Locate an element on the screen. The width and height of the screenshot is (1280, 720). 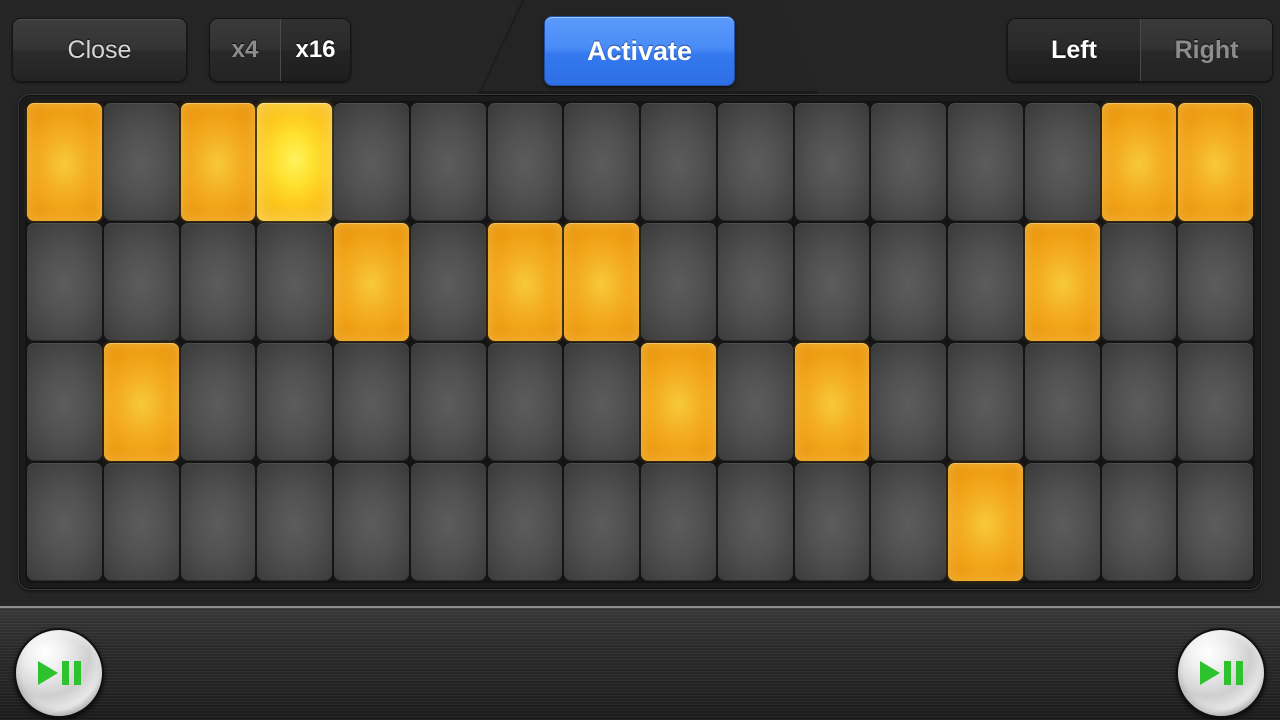
pad-r2-c8 is located at coordinates (601, 282).